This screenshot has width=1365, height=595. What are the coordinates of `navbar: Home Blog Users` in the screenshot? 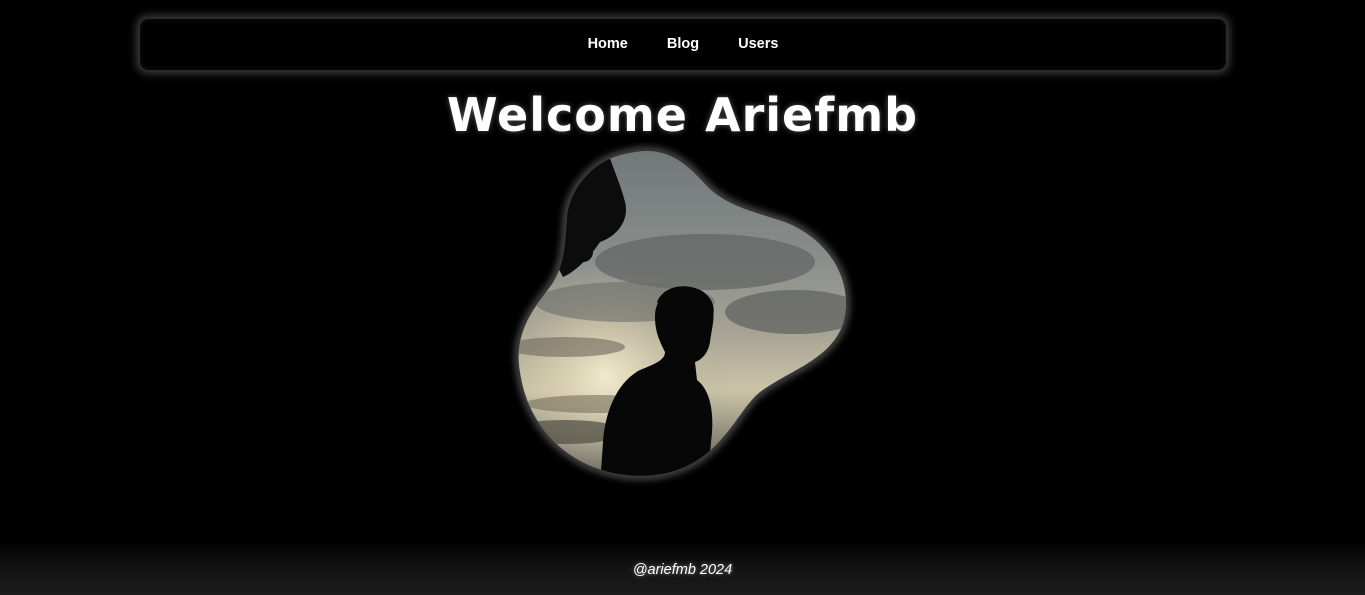 It's located at (683, 44).